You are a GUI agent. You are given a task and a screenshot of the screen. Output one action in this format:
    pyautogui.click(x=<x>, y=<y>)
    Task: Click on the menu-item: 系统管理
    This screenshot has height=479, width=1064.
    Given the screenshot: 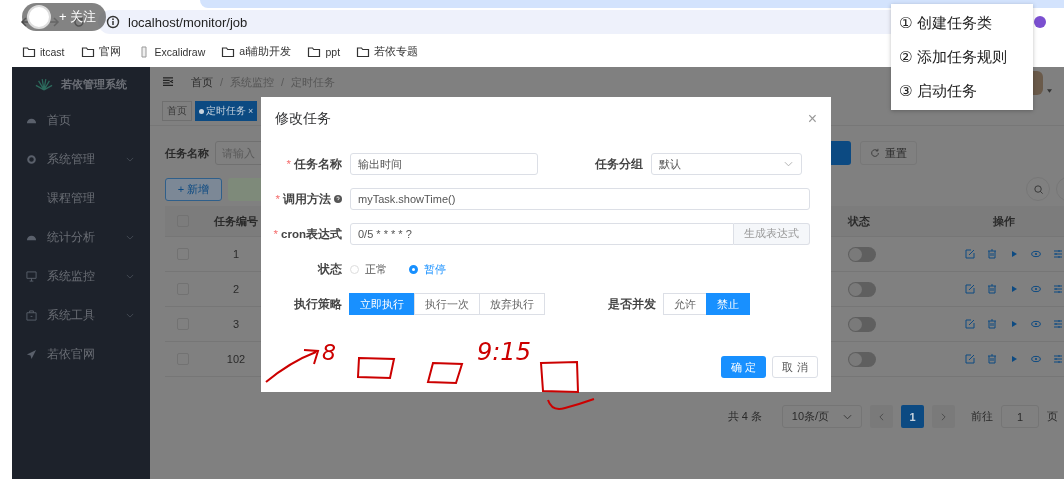 What is the action you would take?
    pyautogui.click(x=81, y=159)
    